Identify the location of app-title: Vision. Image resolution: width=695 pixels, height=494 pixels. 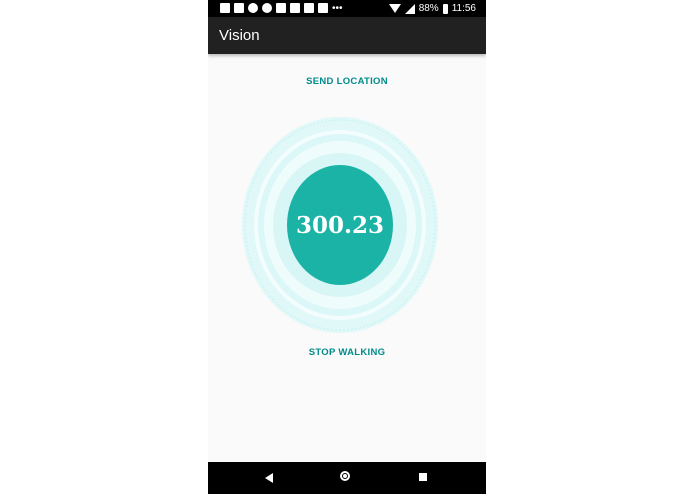
(239, 35).